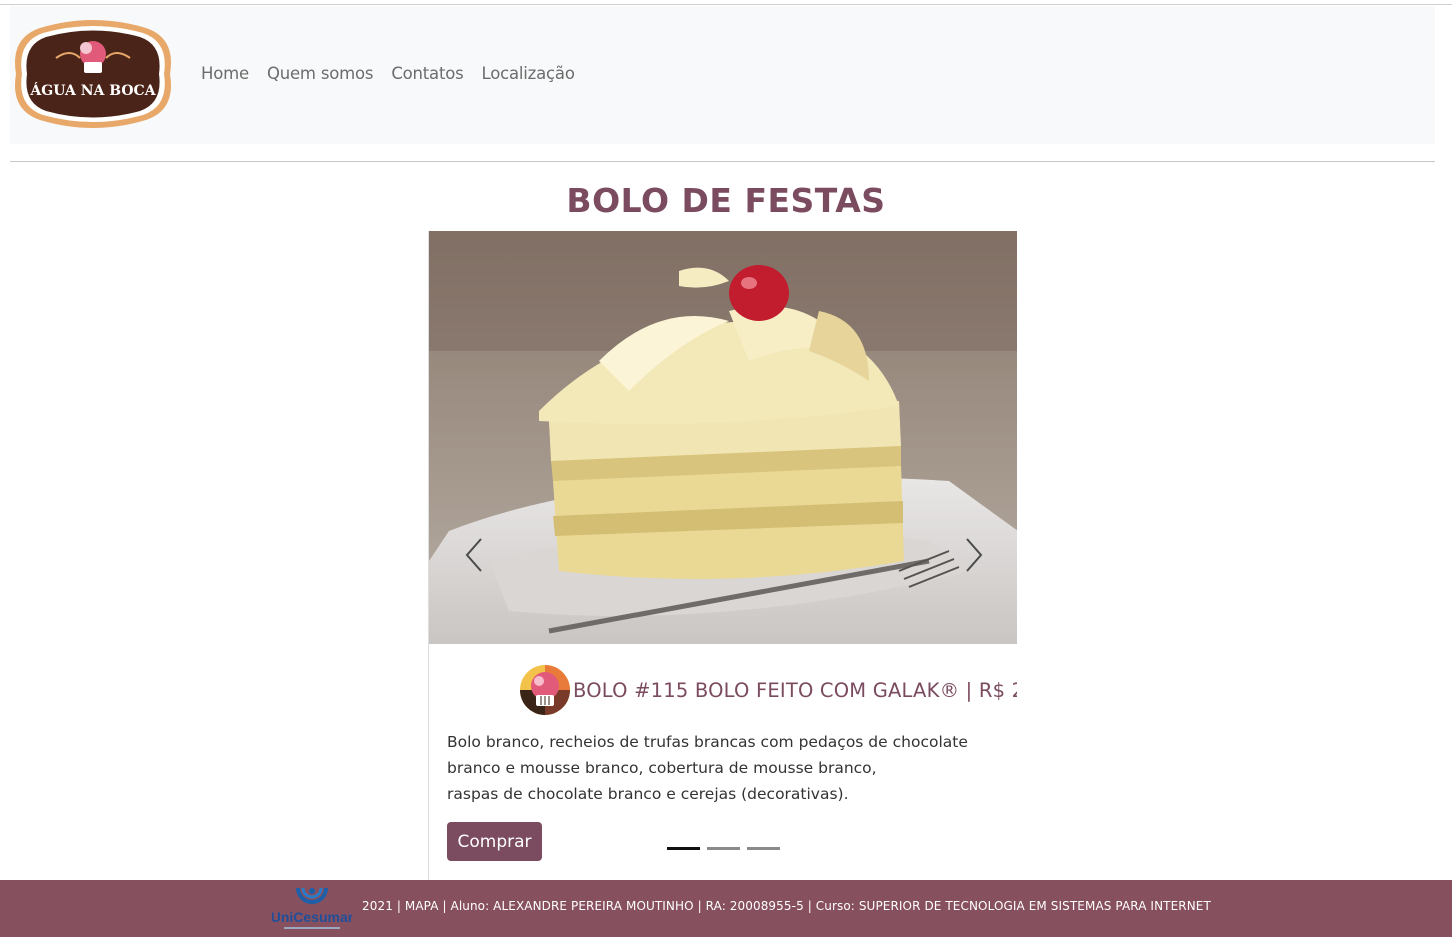 The width and height of the screenshot is (1452, 937). Describe the element at coordinates (312, 908) in the screenshot. I see `unicesumar-logo: UniCesumar` at that location.